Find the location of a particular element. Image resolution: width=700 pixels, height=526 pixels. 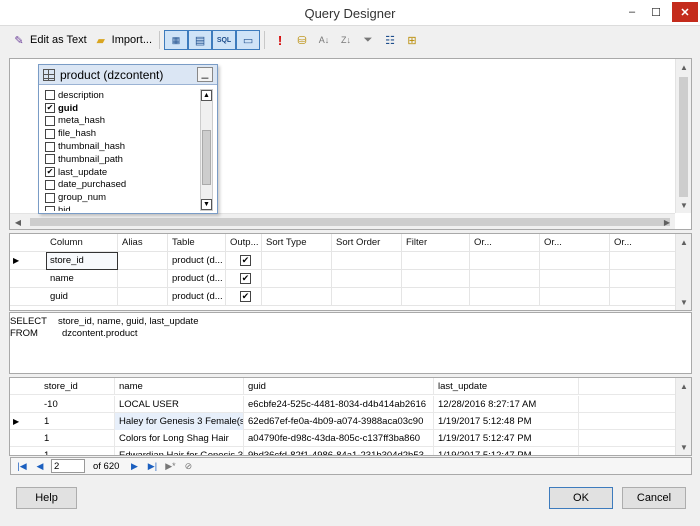

add-table-button: ⊞ is located at coordinates (412, 40).